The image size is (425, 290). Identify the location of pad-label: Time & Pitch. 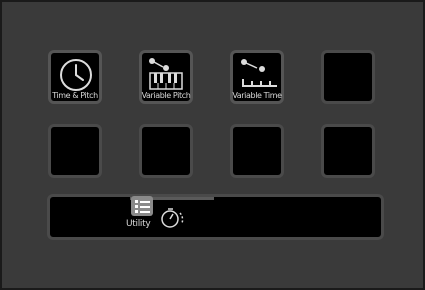
(75, 95).